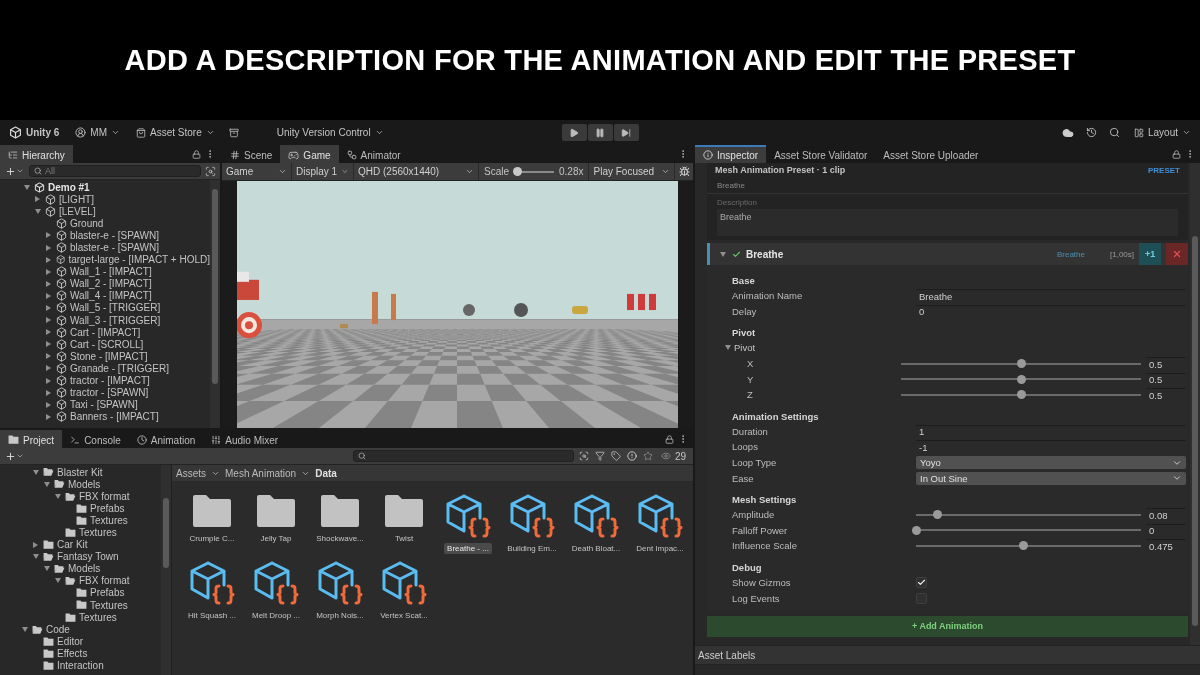 The width and height of the screenshot is (1200, 675). Describe the element at coordinates (631, 456) in the screenshot. I see `alert-button` at that location.